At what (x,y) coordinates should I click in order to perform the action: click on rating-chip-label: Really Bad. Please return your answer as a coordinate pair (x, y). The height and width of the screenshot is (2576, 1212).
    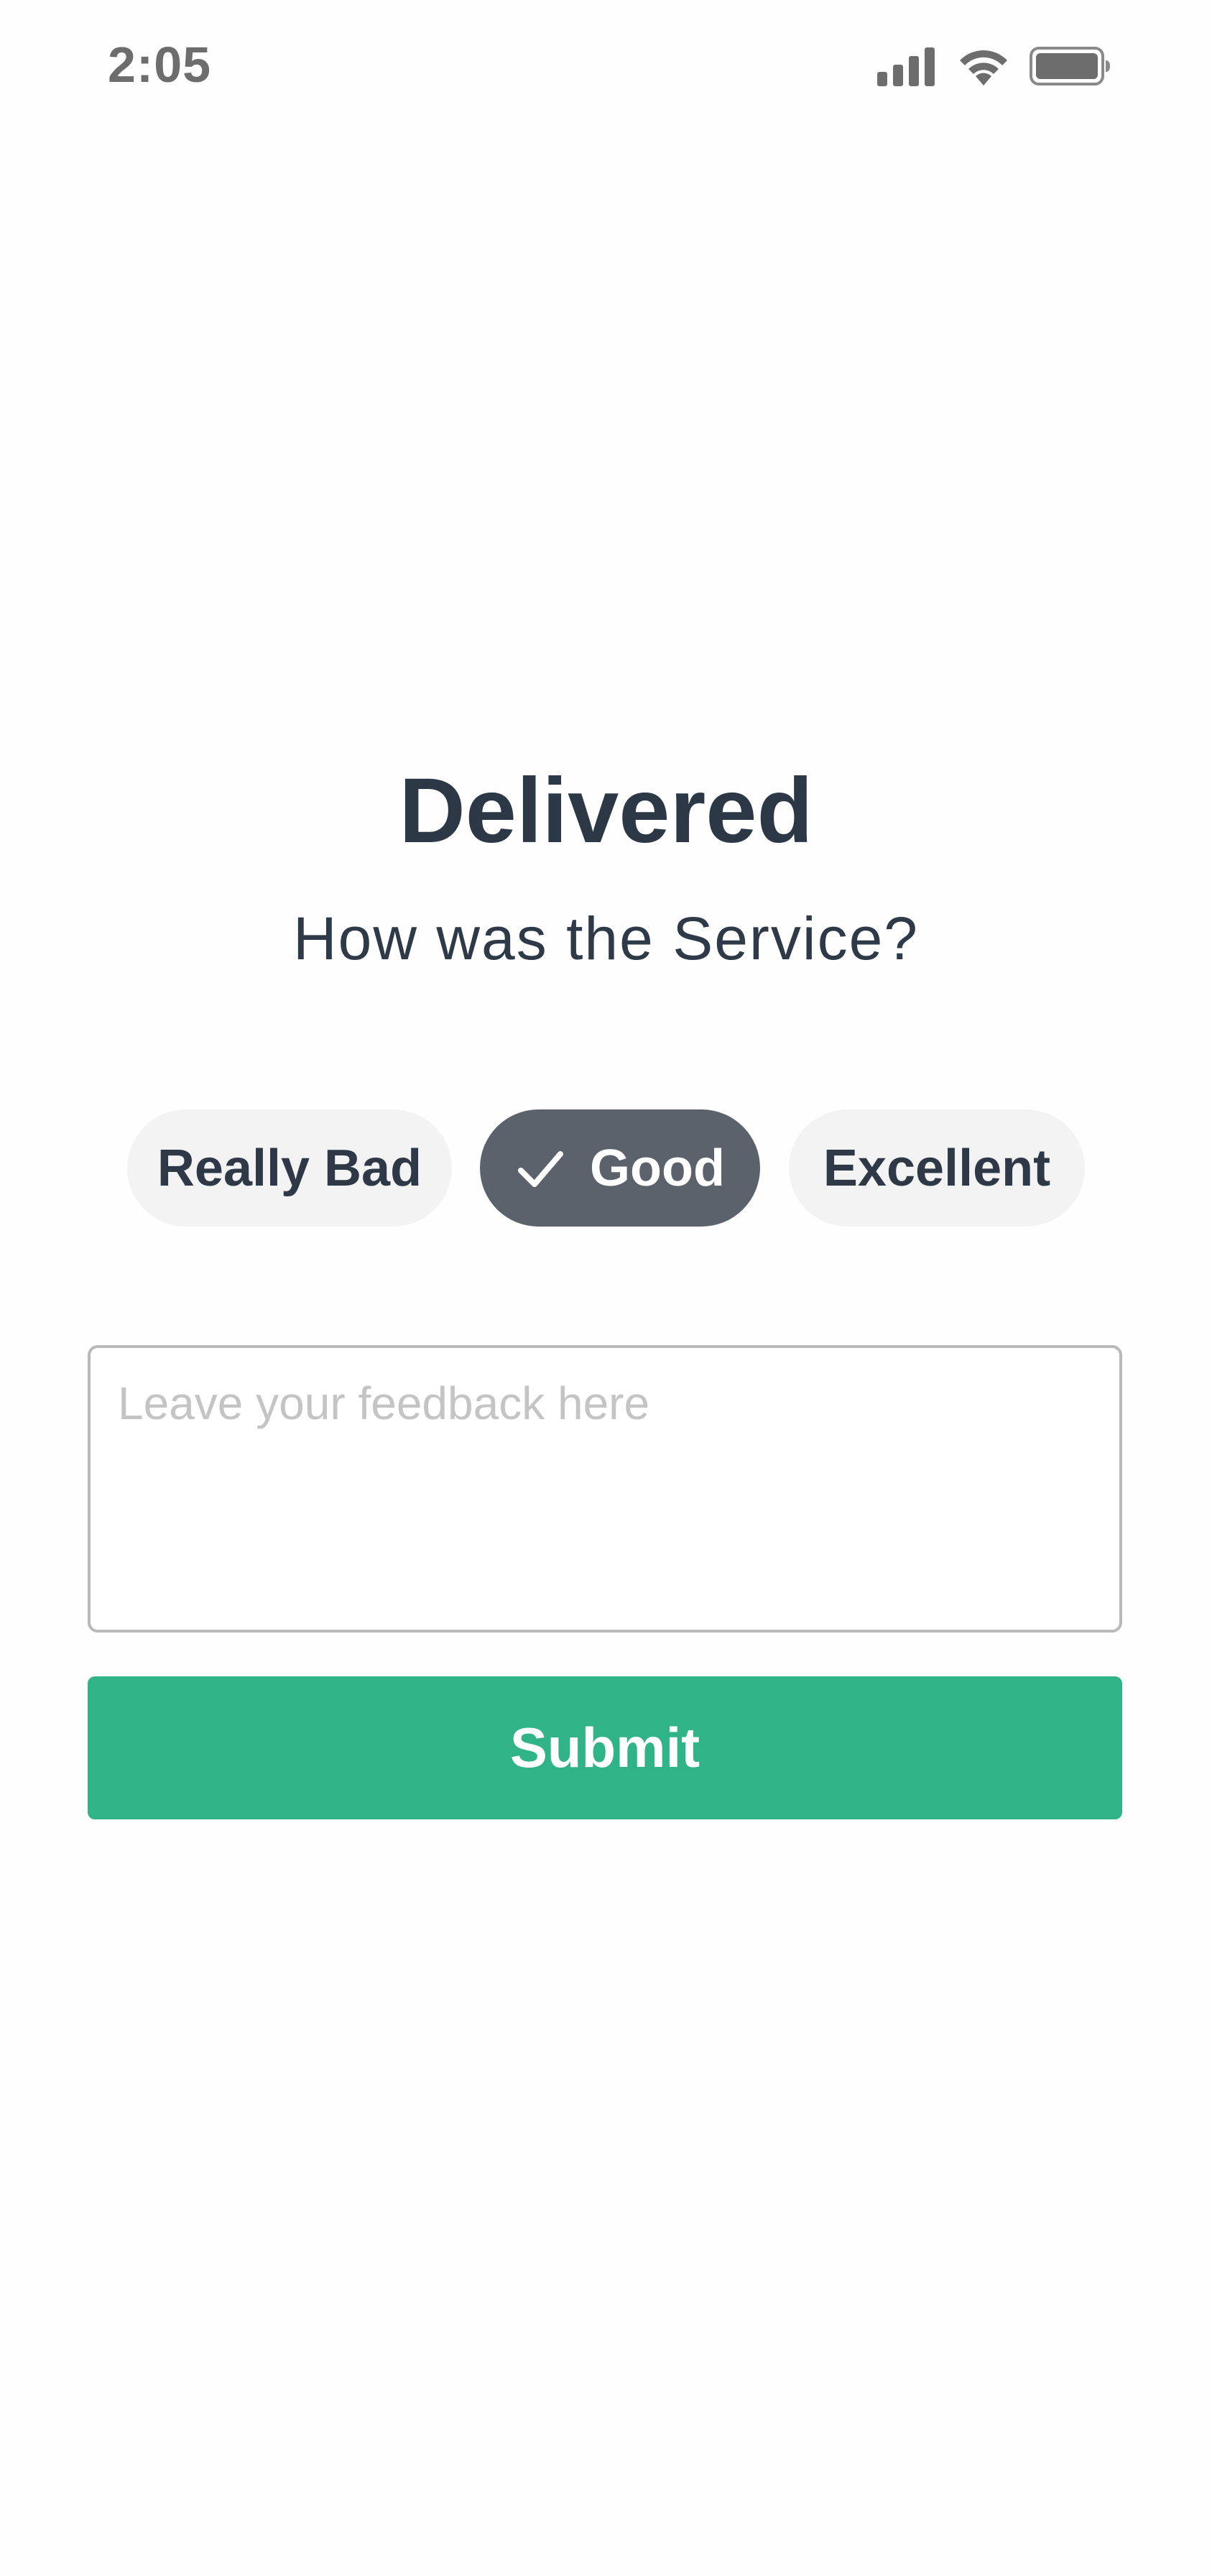
    Looking at the image, I should click on (289, 1168).